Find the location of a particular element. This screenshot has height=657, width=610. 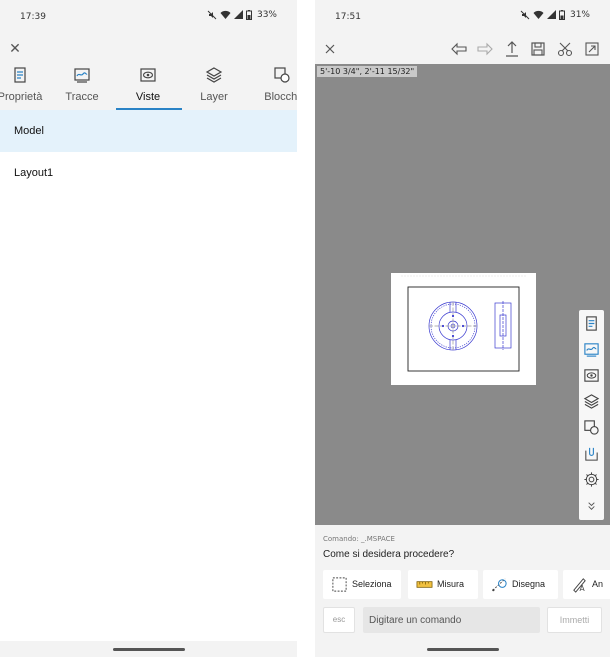

fullscreen-icon is located at coordinates (592, 49).